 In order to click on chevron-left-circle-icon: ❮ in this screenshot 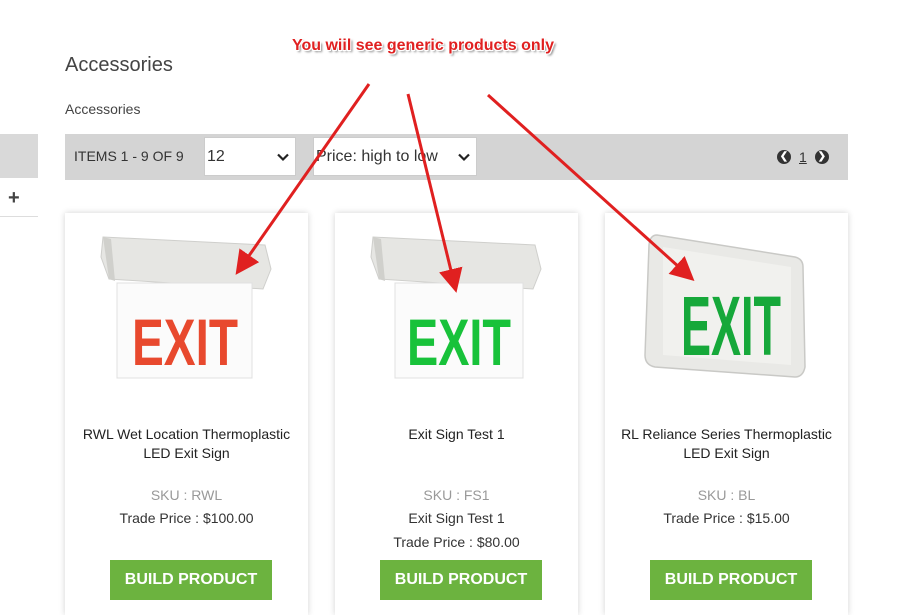, I will do `click(784, 157)`.